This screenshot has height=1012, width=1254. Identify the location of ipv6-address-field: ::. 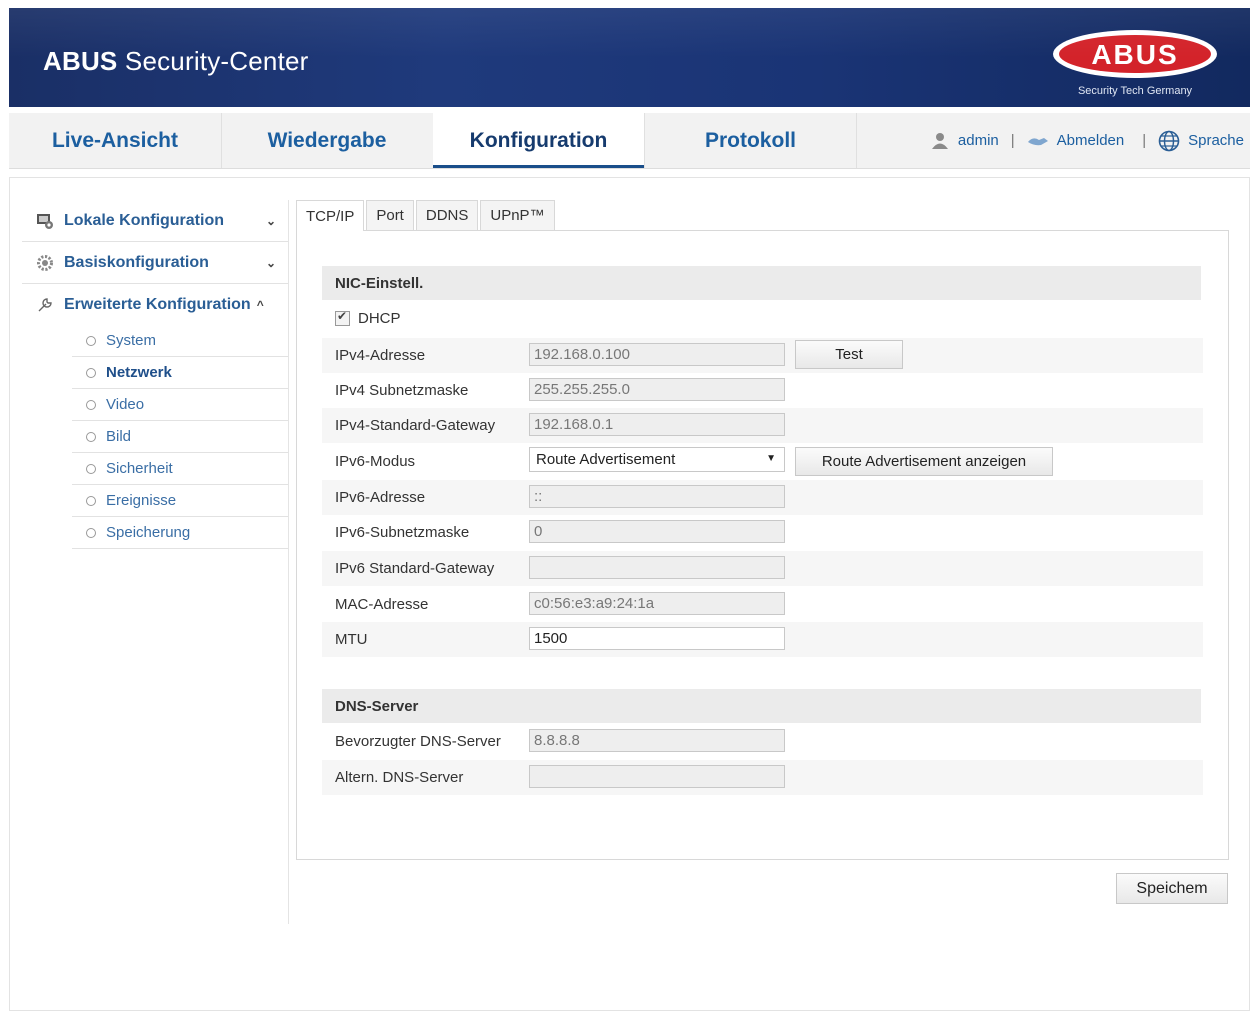
(657, 496).